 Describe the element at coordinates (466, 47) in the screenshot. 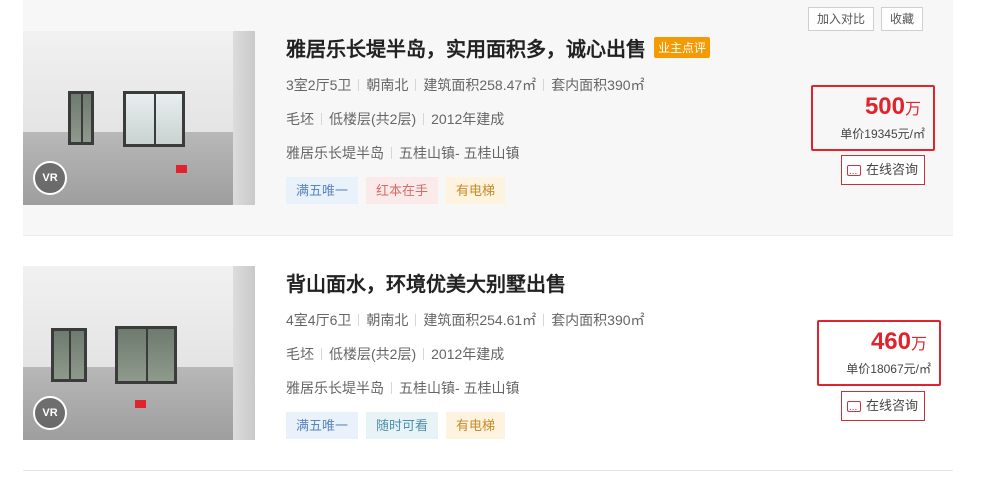

I see `listing-title-text: 雅居乐长堤半岛，实用面积多，诚心出售` at that location.